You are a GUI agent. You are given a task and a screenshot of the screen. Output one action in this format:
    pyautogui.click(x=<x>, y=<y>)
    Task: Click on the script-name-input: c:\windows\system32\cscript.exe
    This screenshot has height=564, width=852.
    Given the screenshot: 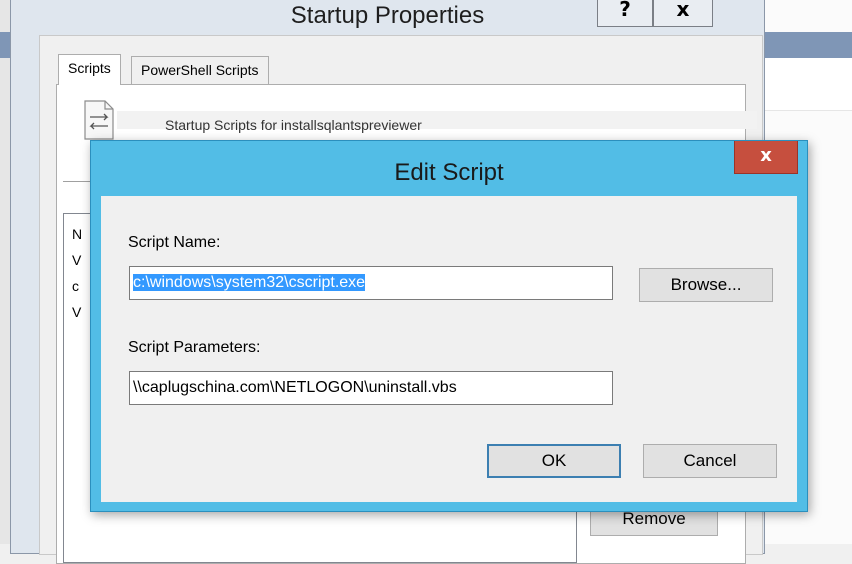 What is the action you would take?
    pyautogui.click(x=371, y=283)
    